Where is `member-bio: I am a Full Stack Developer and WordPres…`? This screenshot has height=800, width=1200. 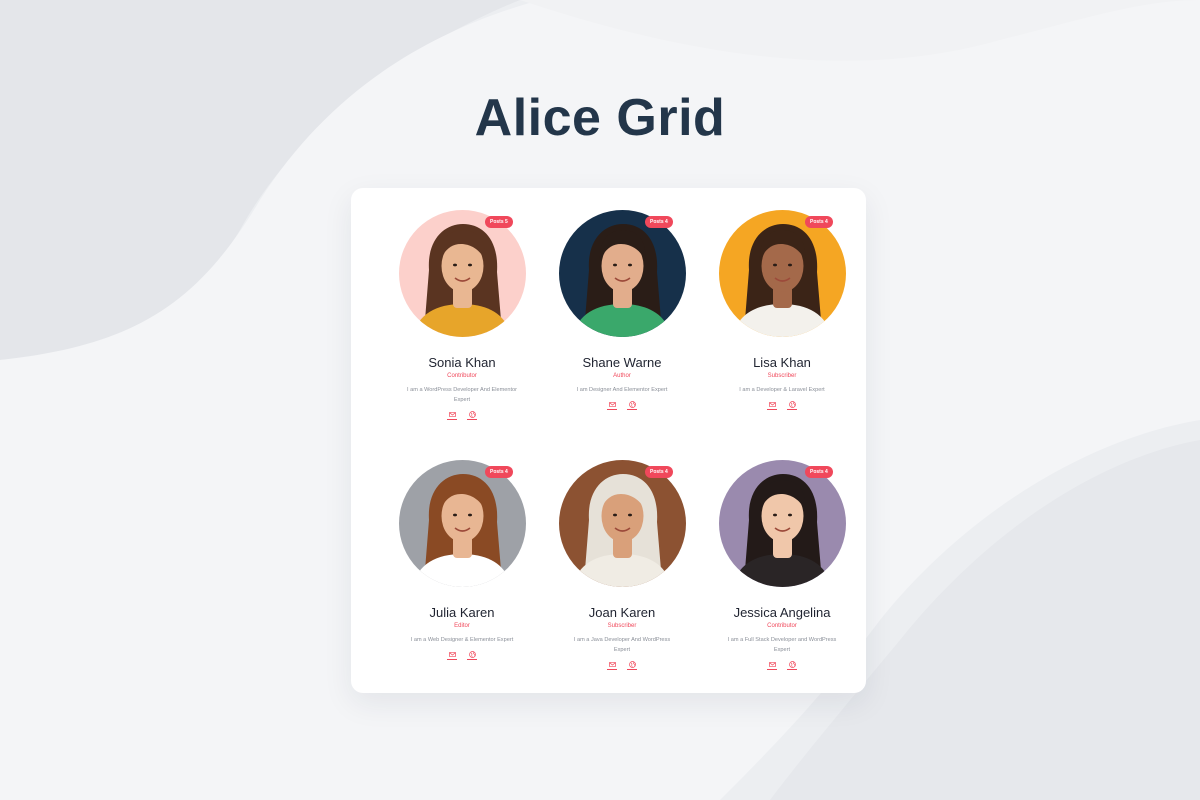 member-bio: I am a Full Stack Developer and WordPres… is located at coordinates (782, 645).